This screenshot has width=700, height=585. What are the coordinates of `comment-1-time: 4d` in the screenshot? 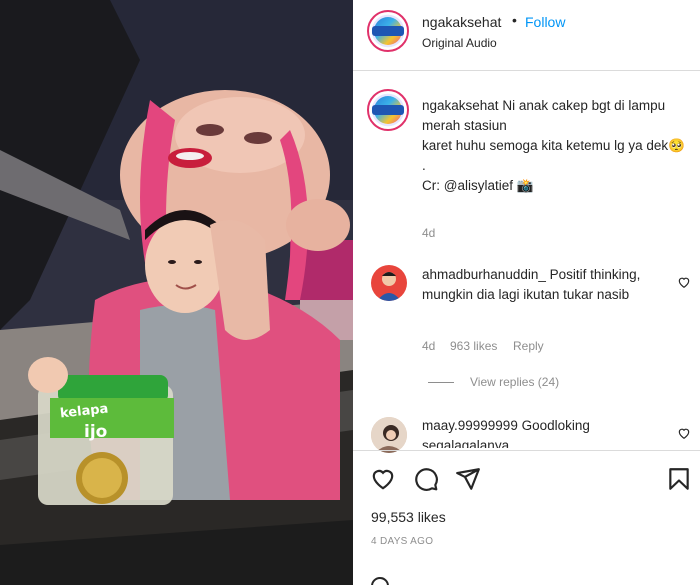 It's located at (428, 346).